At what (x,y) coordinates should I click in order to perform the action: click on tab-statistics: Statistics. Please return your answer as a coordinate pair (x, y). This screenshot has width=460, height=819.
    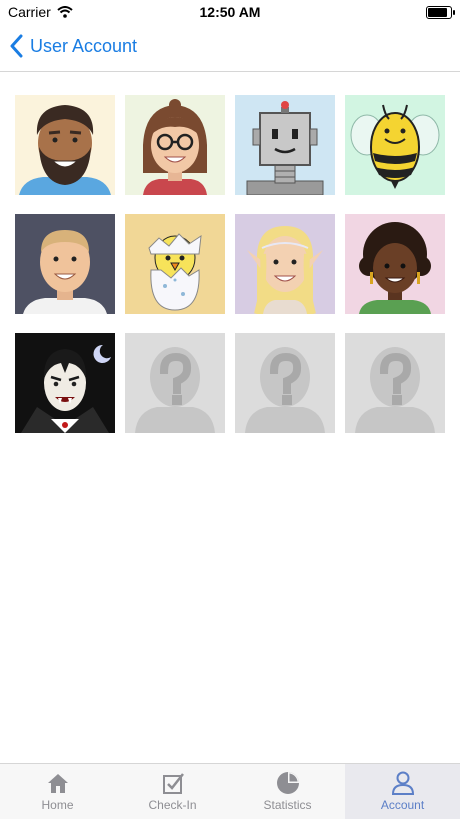
    Looking at the image, I should click on (287, 791).